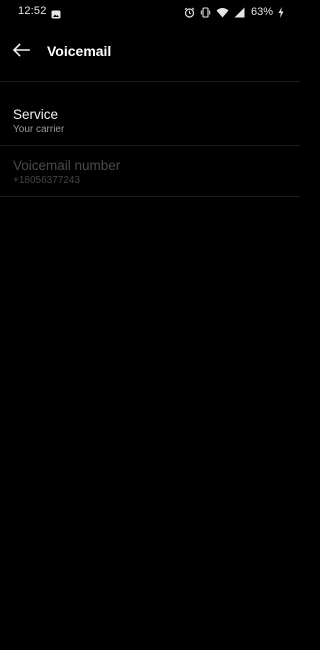  I want to click on arrow-left-icon, so click(21, 52).